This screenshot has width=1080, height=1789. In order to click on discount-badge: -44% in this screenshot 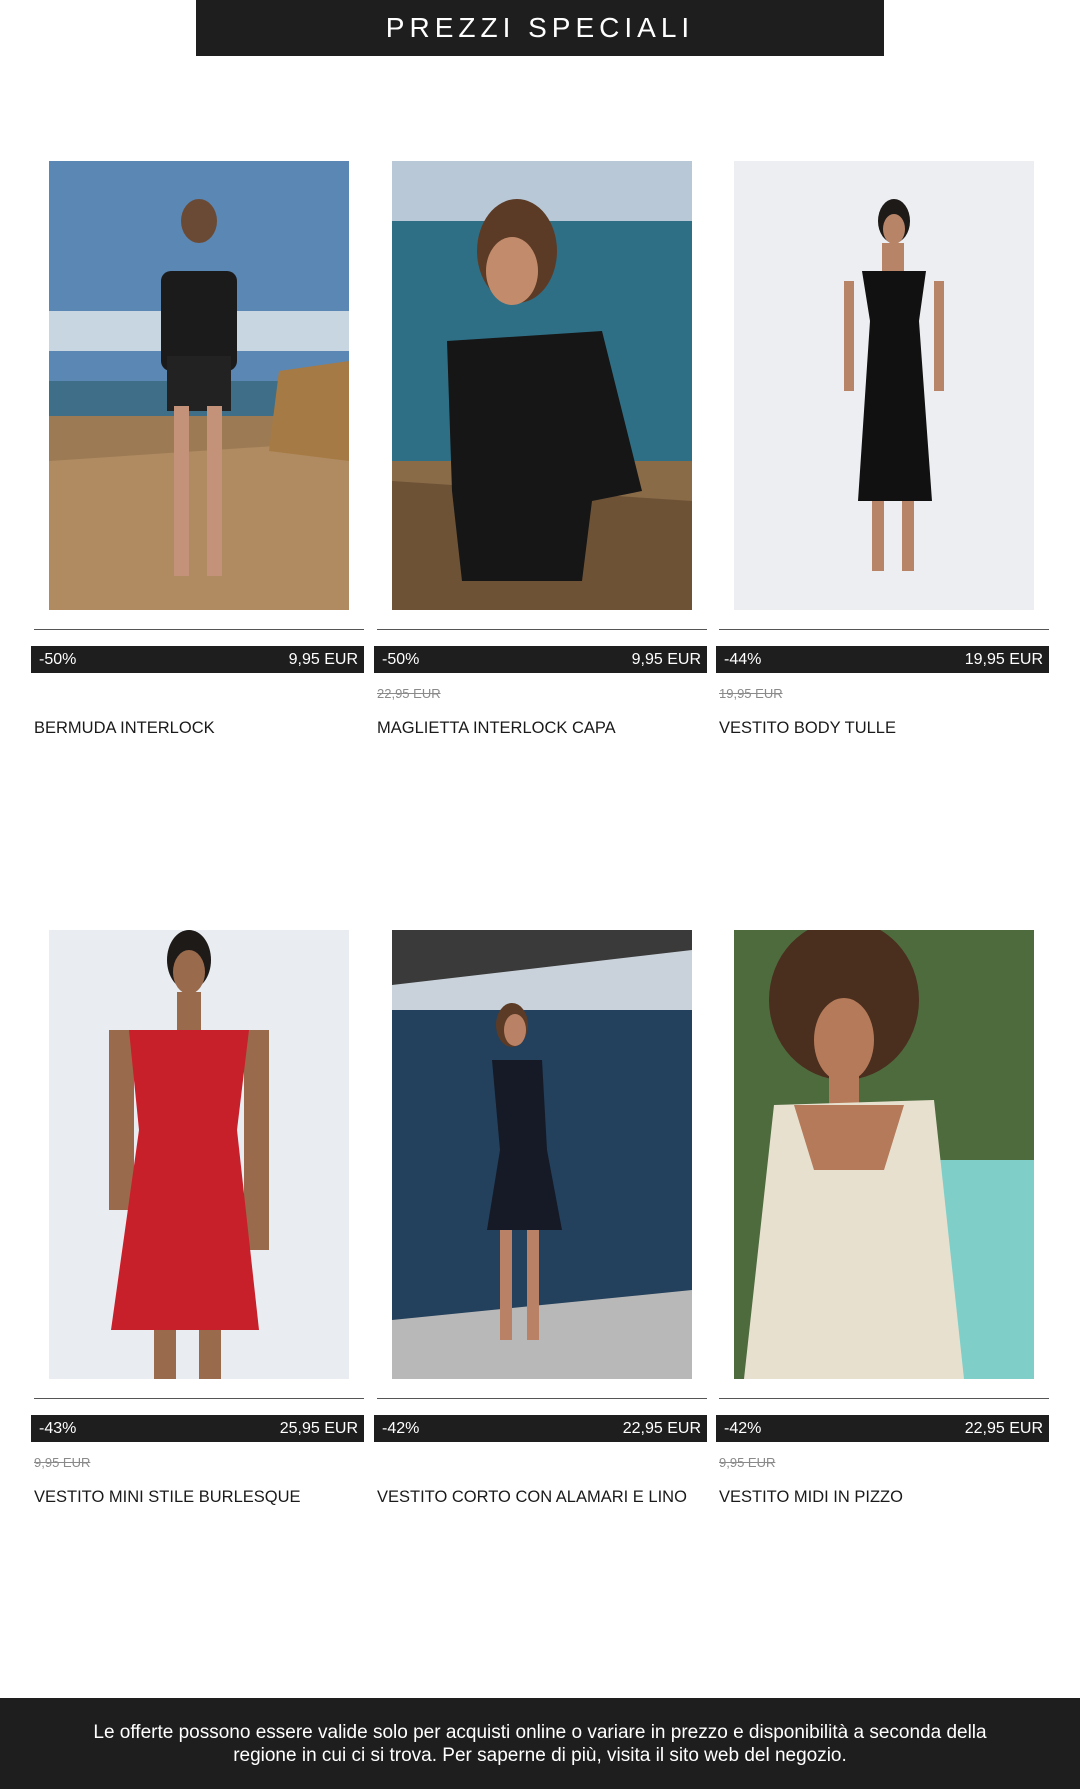, I will do `click(743, 659)`.